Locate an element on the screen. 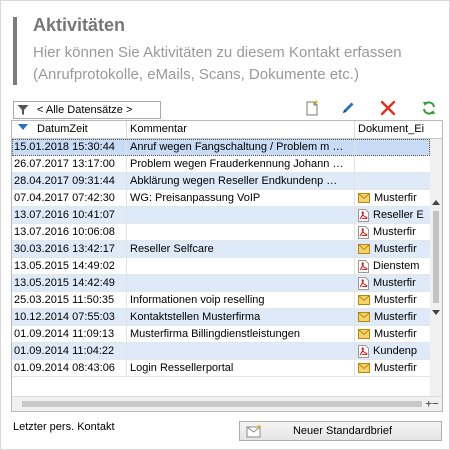  cell-kommentar: Kontaktstellen Musterfirma is located at coordinates (241, 317).